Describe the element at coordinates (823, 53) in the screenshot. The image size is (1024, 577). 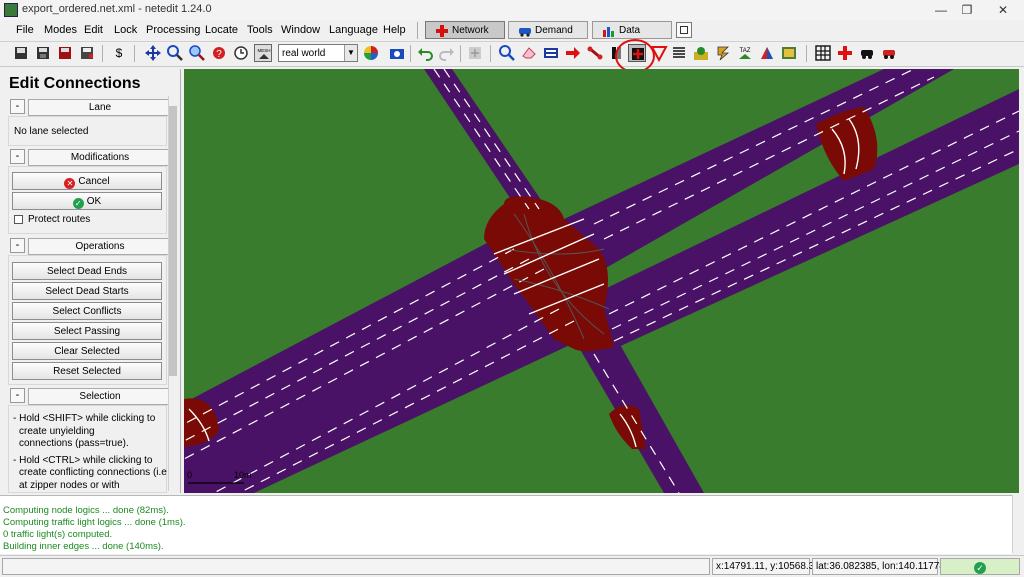
I see `grid-icon` at that location.